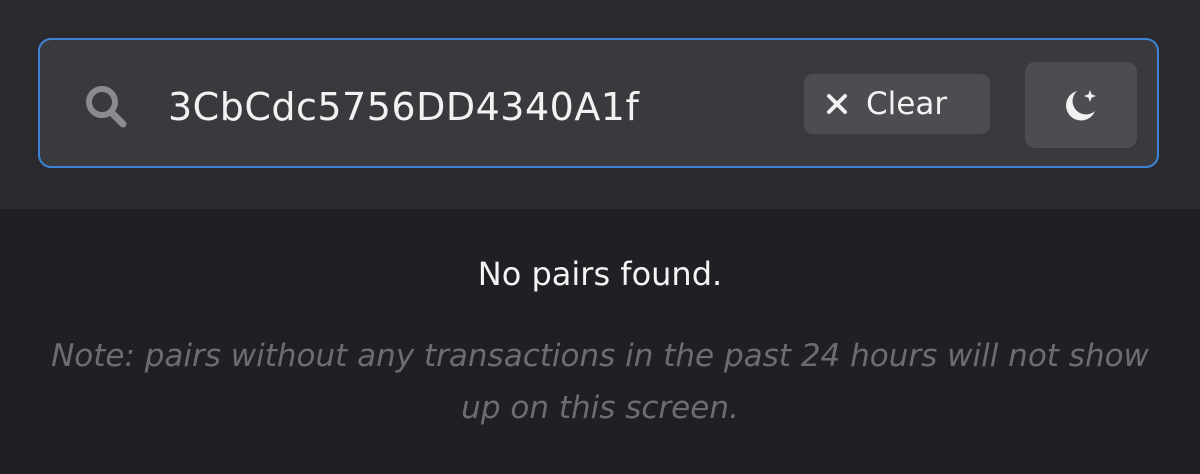 The height and width of the screenshot is (474, 1200). I want to click on search-input: 3CbCdc5756DD4340A1f, so click(479, 107).